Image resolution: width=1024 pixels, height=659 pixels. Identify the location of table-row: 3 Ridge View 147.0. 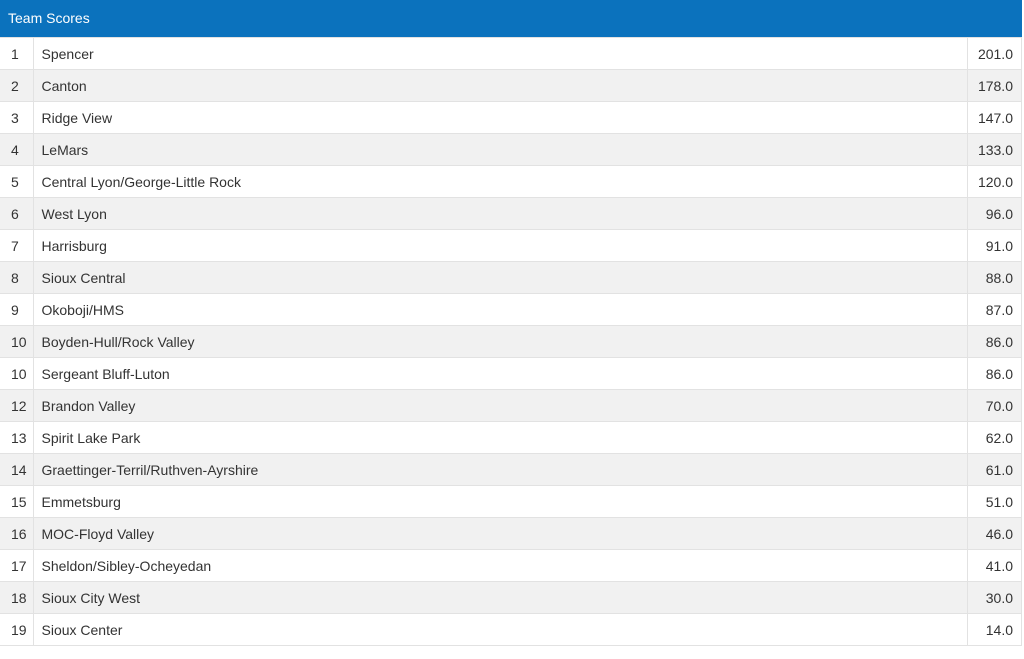
(511, 117).